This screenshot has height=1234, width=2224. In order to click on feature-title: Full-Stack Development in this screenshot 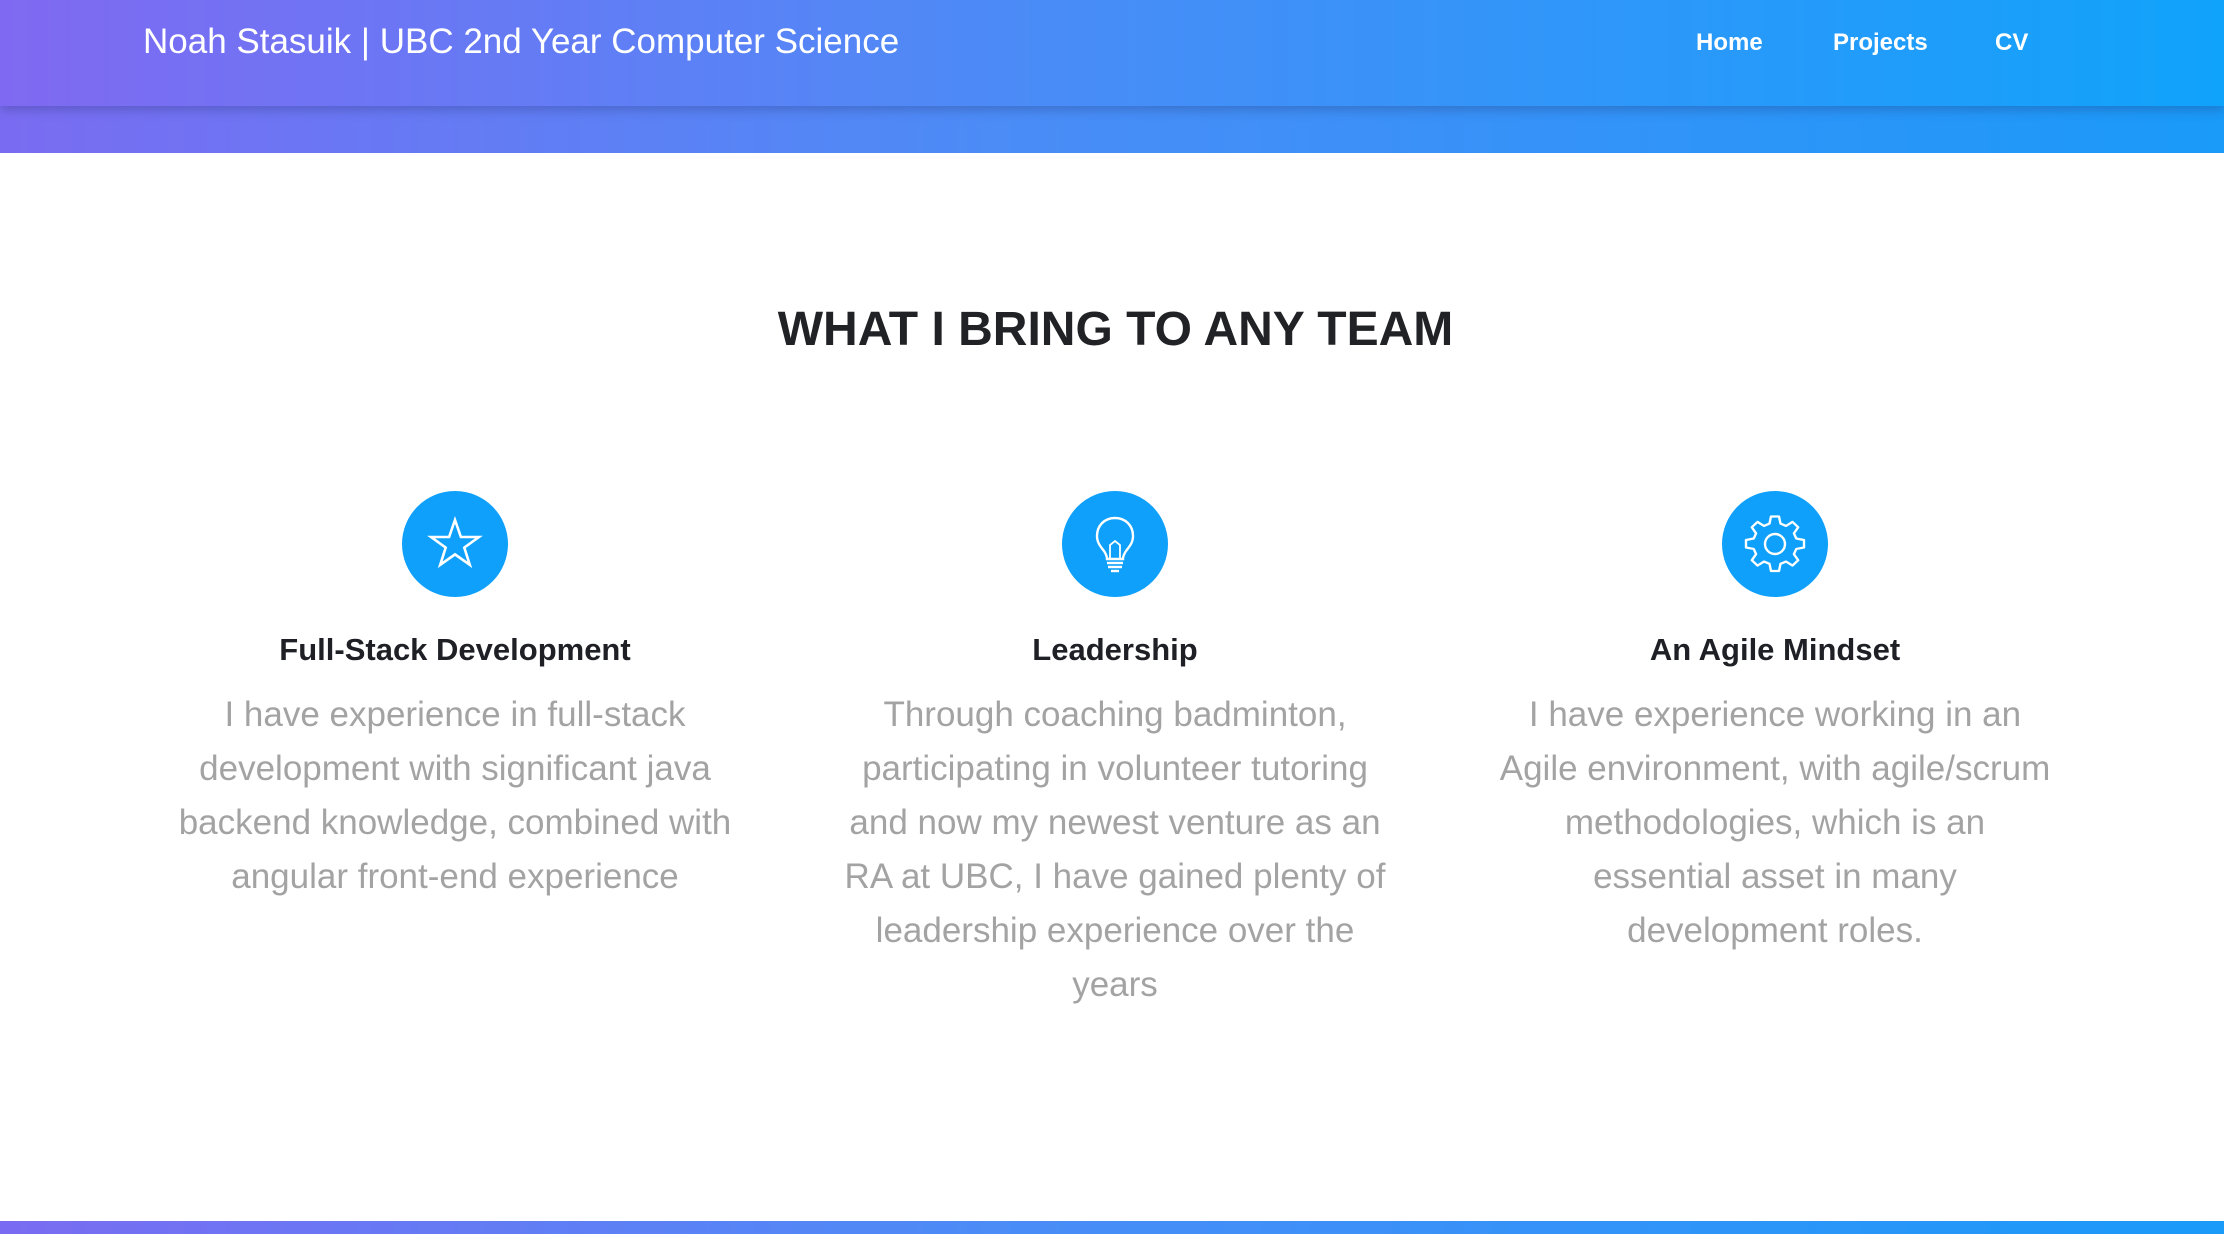, I will do `click(455, 649)`.